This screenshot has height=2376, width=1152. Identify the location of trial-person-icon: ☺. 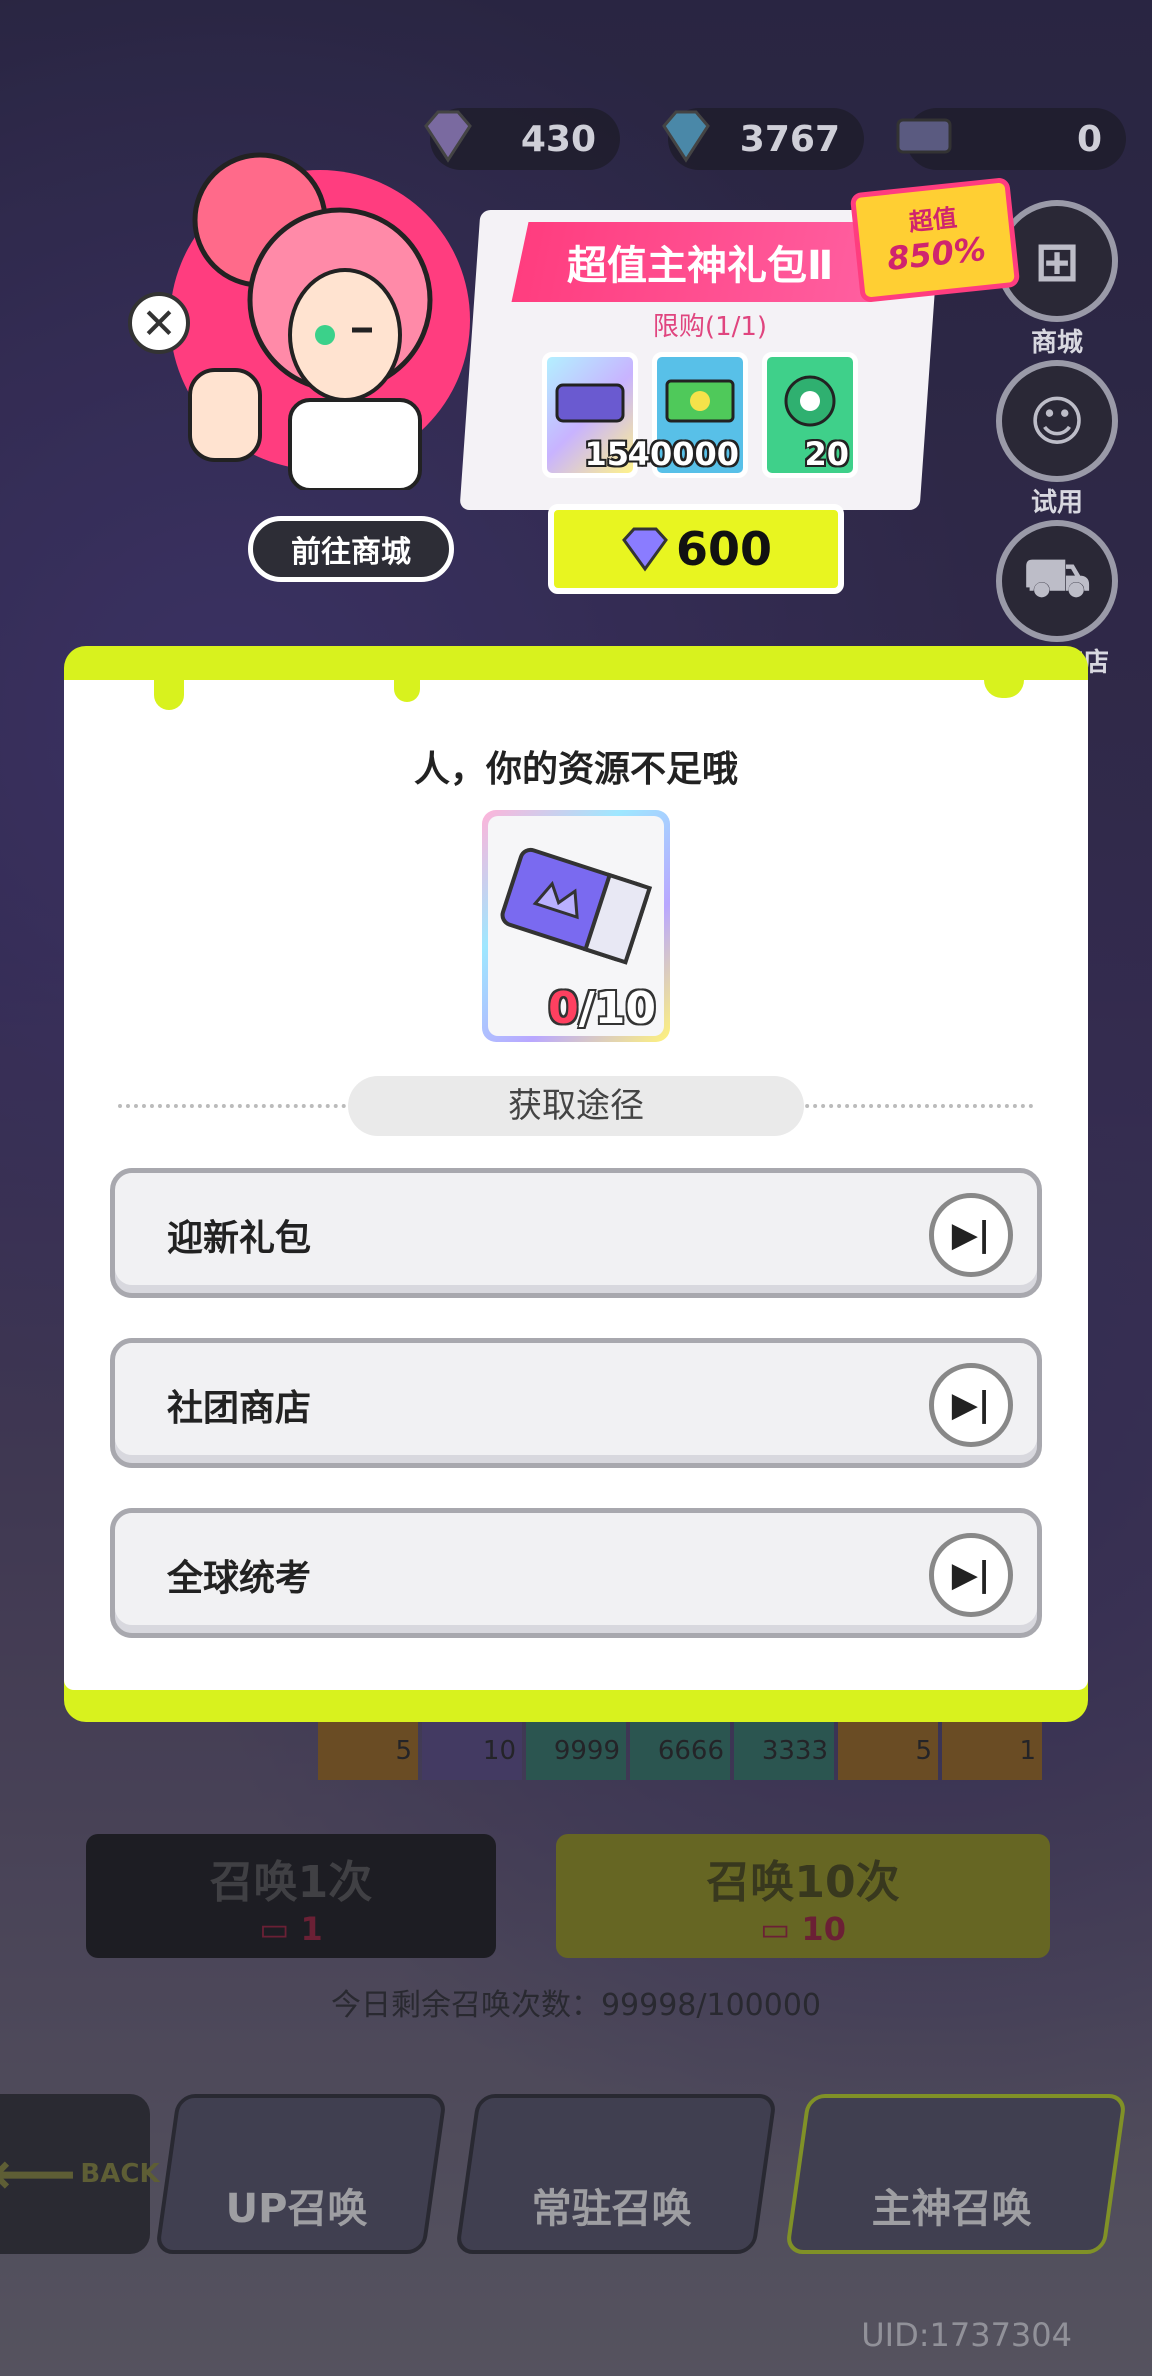
(1057, 421).